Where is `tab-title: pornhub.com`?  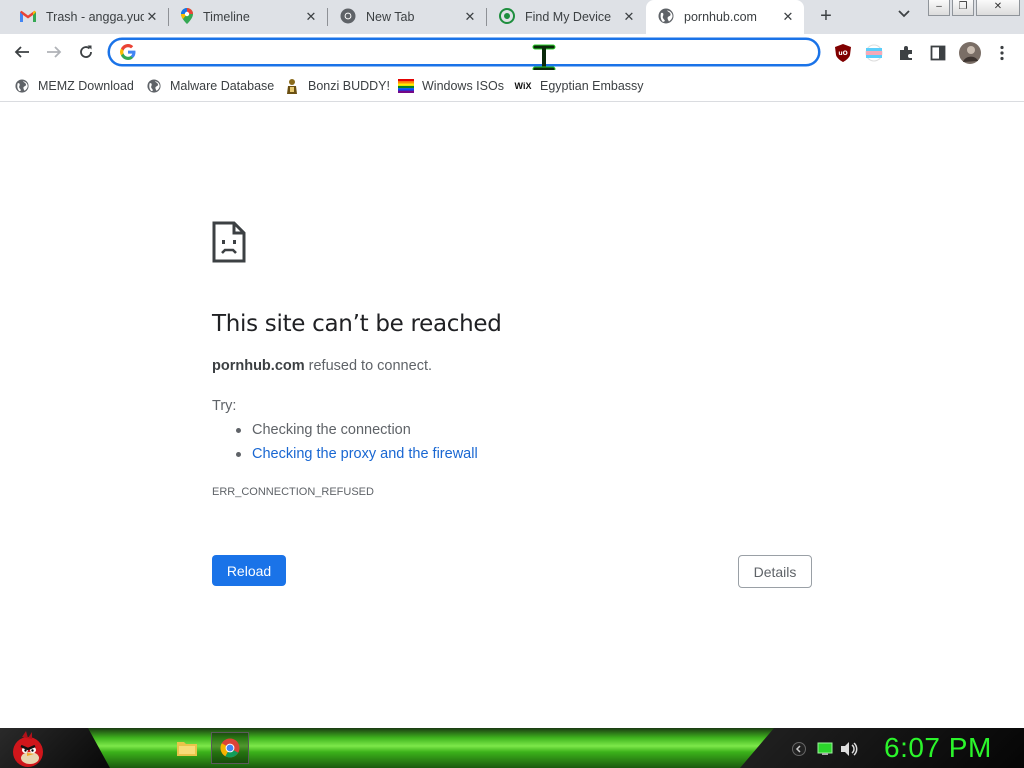 tab-title: pornhub.com is located at coordinates (720, 17).